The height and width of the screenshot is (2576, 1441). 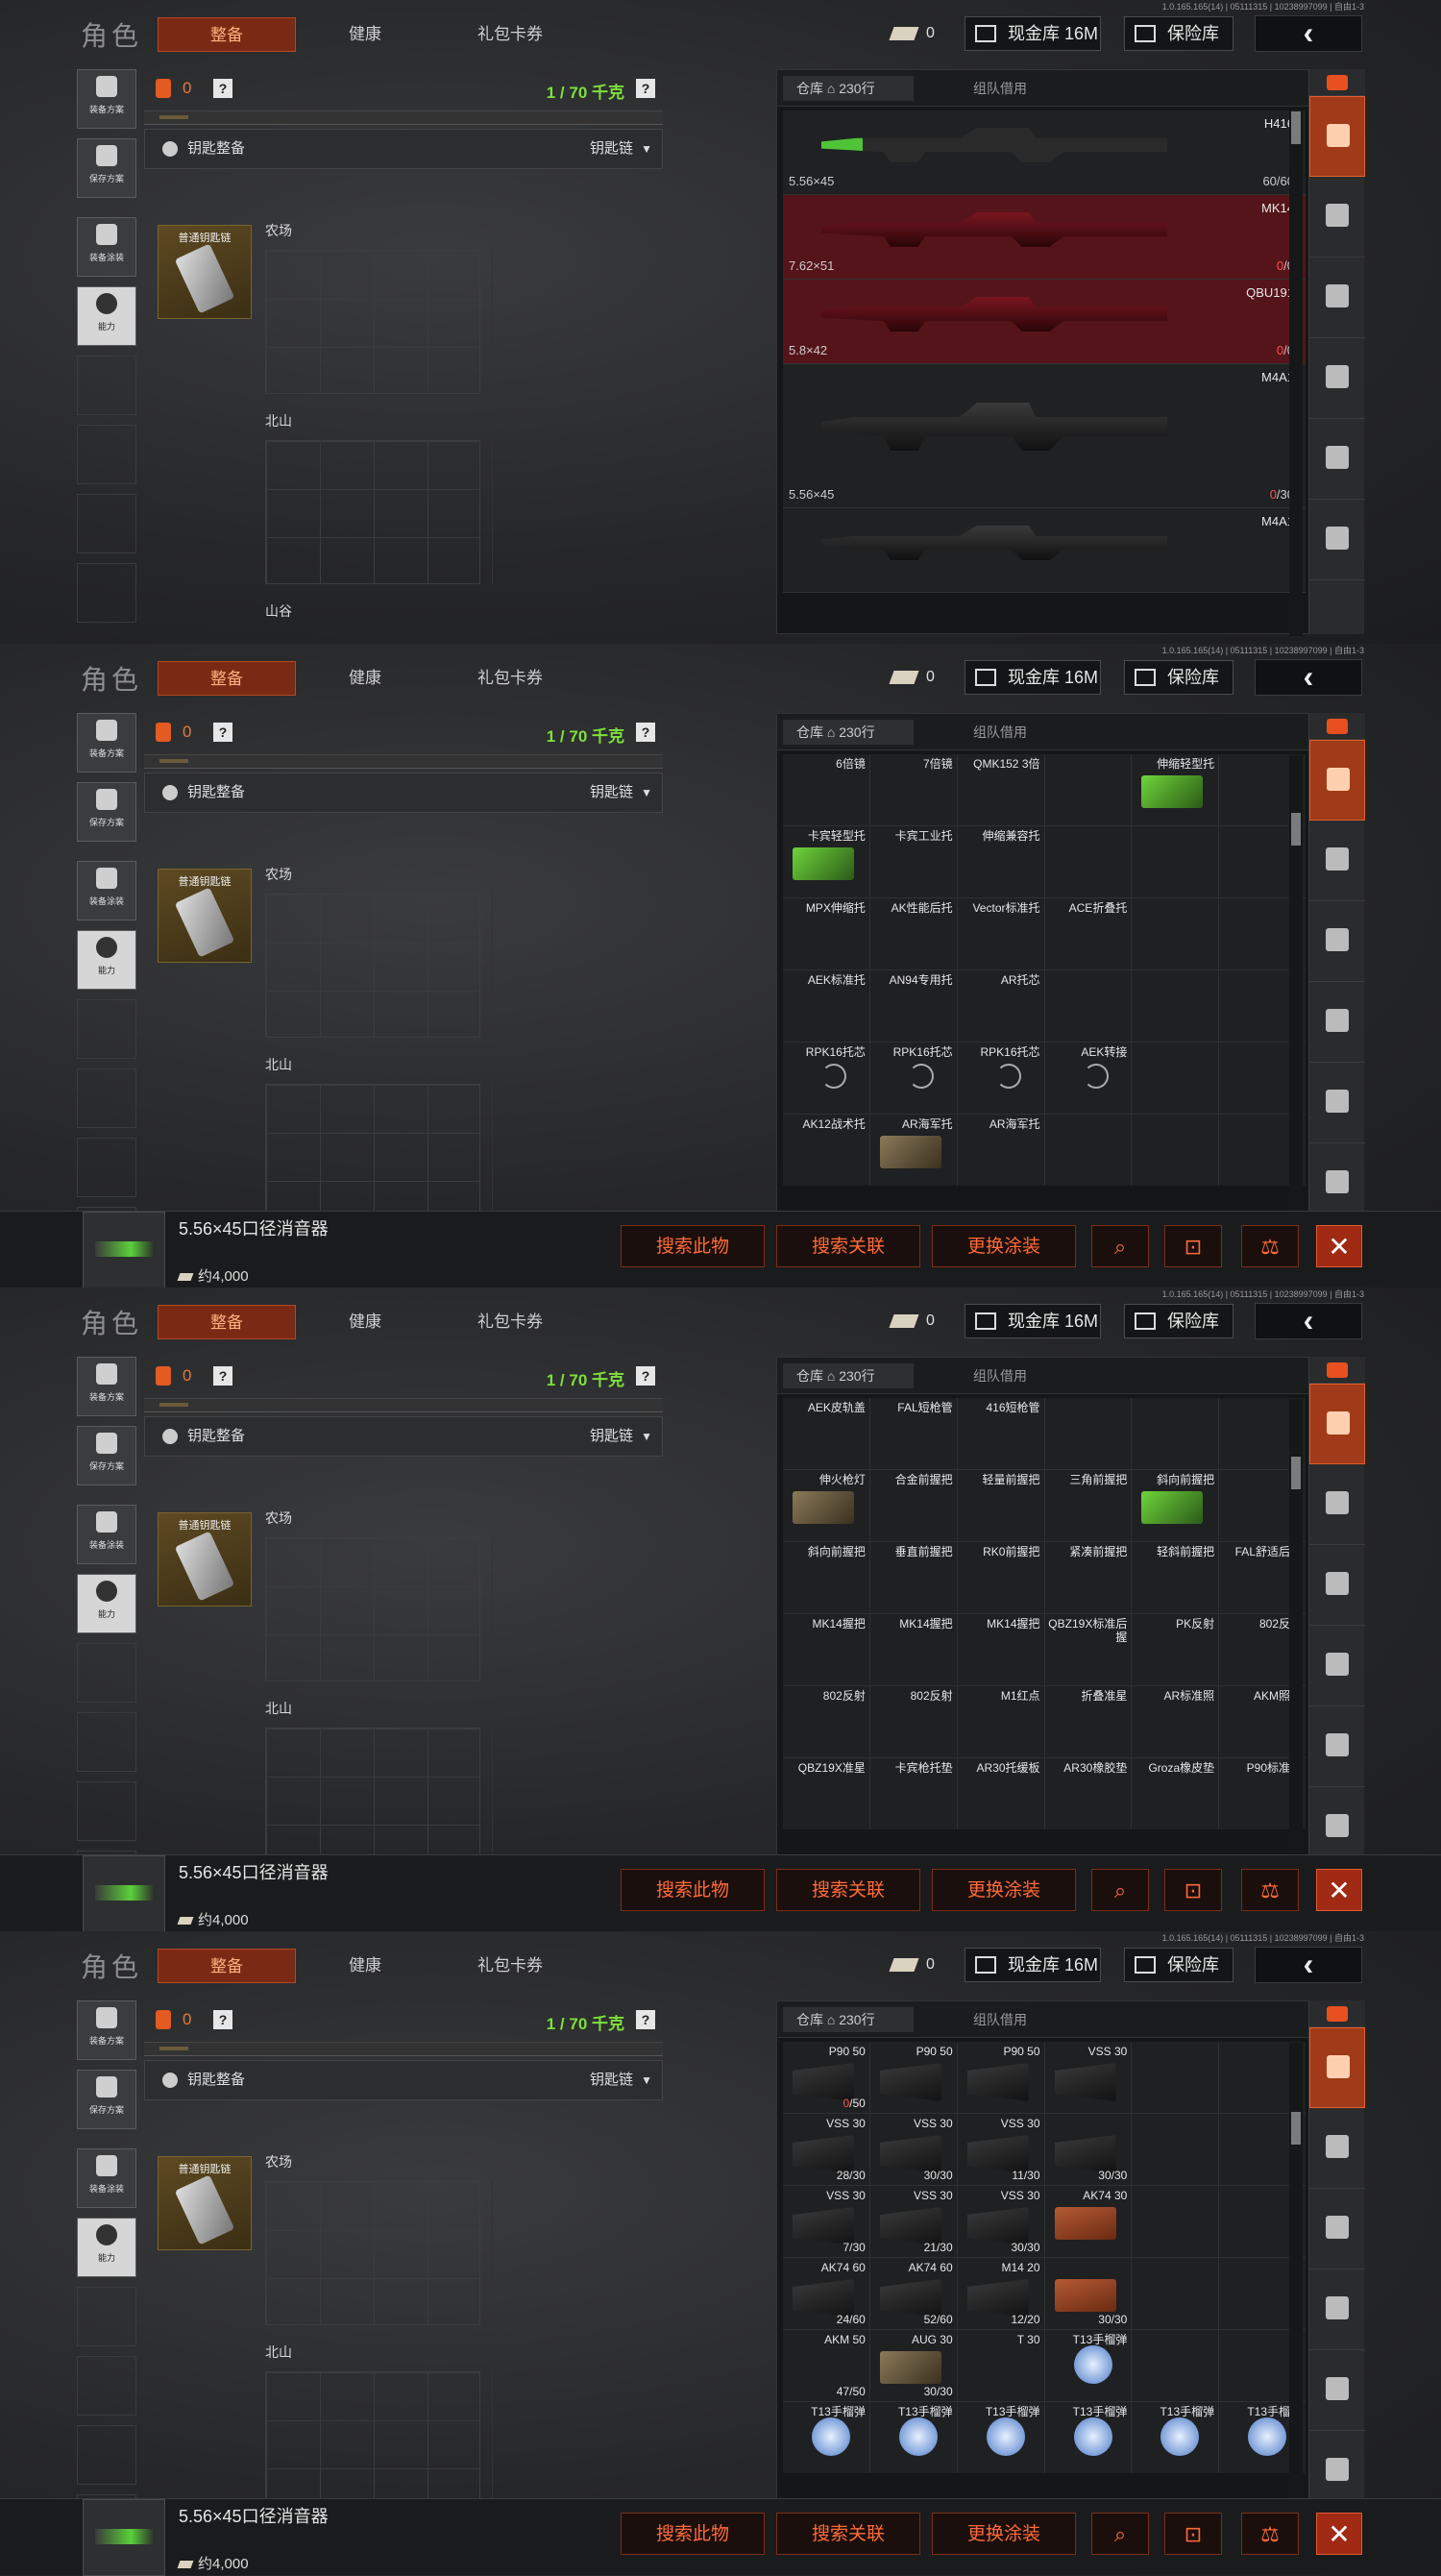 I want to click on left-button-1: 保存方案, so click(x=106, y=1455).